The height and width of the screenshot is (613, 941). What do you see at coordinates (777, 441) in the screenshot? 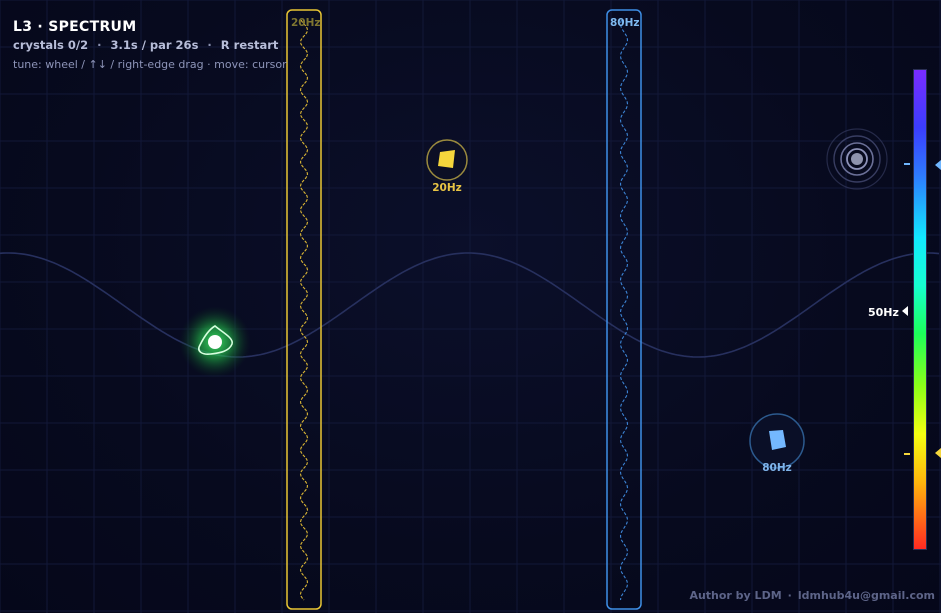
I see `crystal-80hz` at bounding box center [777, 441].